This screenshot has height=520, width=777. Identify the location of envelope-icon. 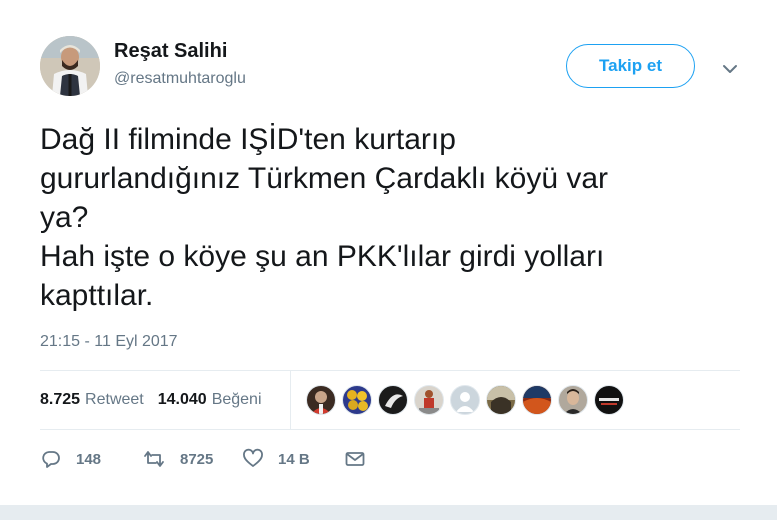
(355, 459).